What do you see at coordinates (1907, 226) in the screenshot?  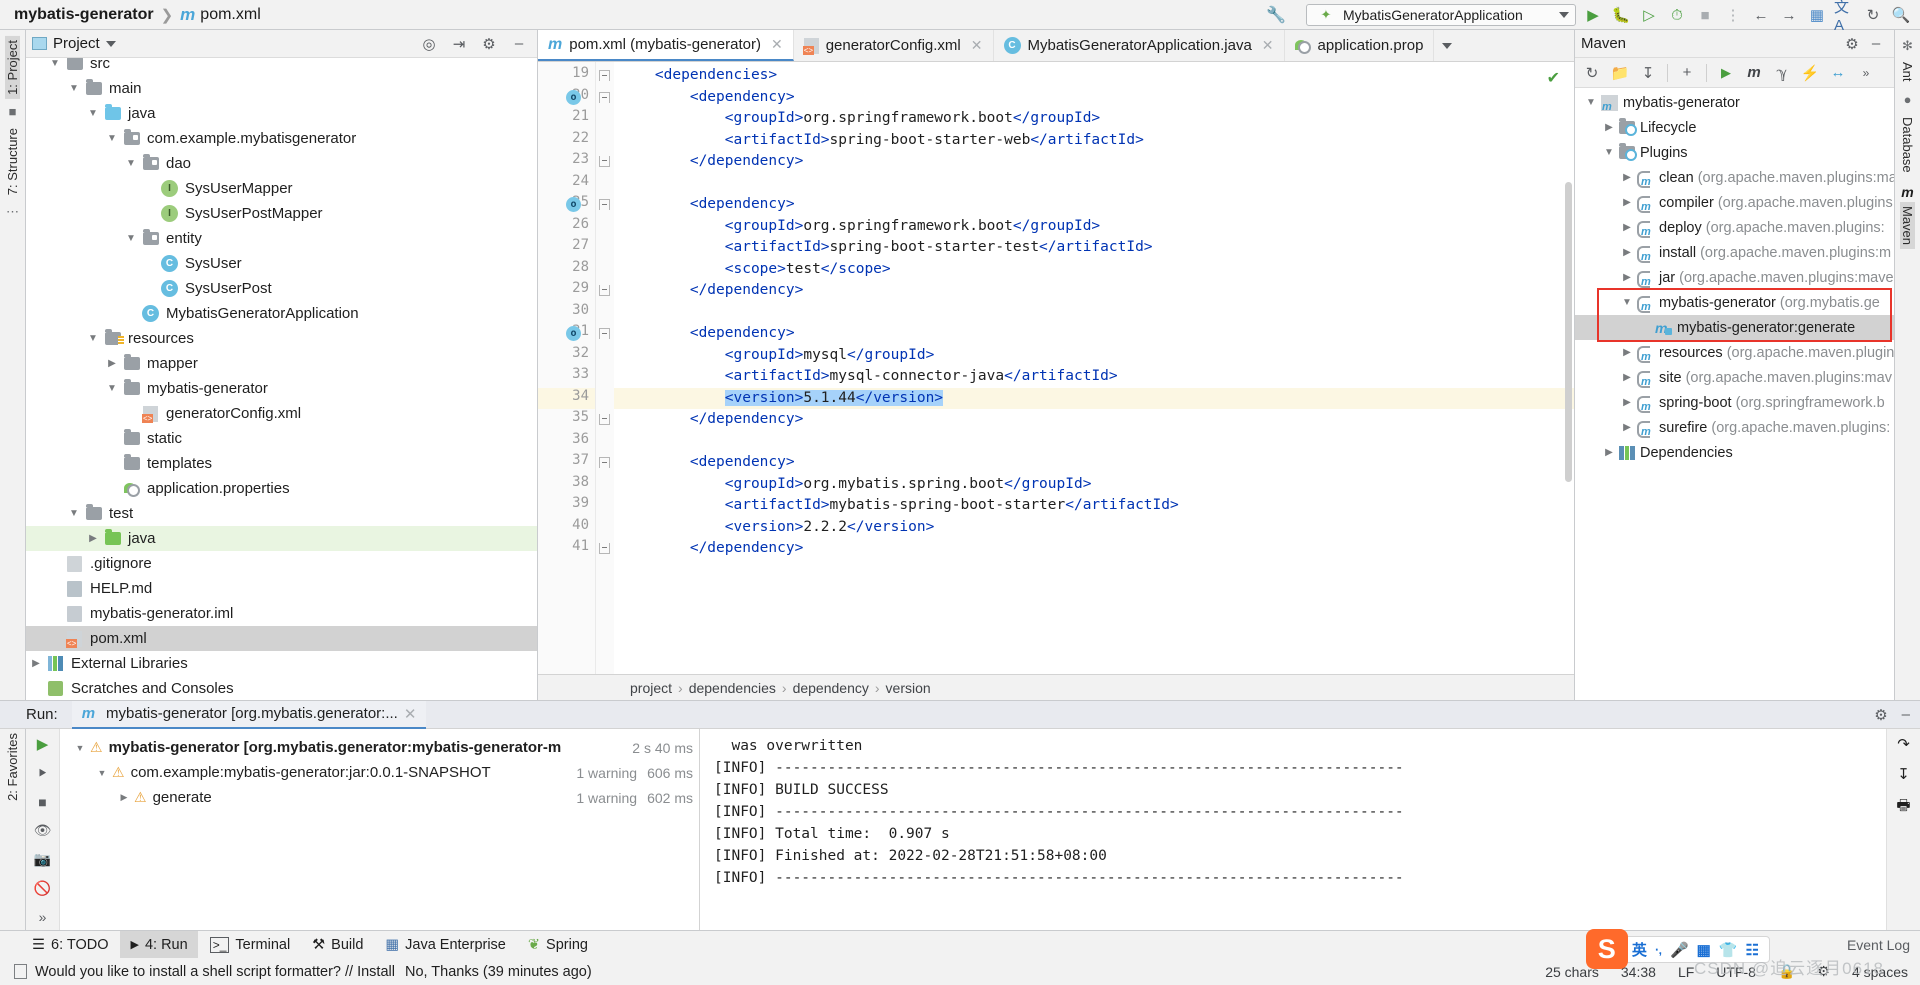 I see `tool-tab-maven: Maven` at bounding box center [1907, 226].